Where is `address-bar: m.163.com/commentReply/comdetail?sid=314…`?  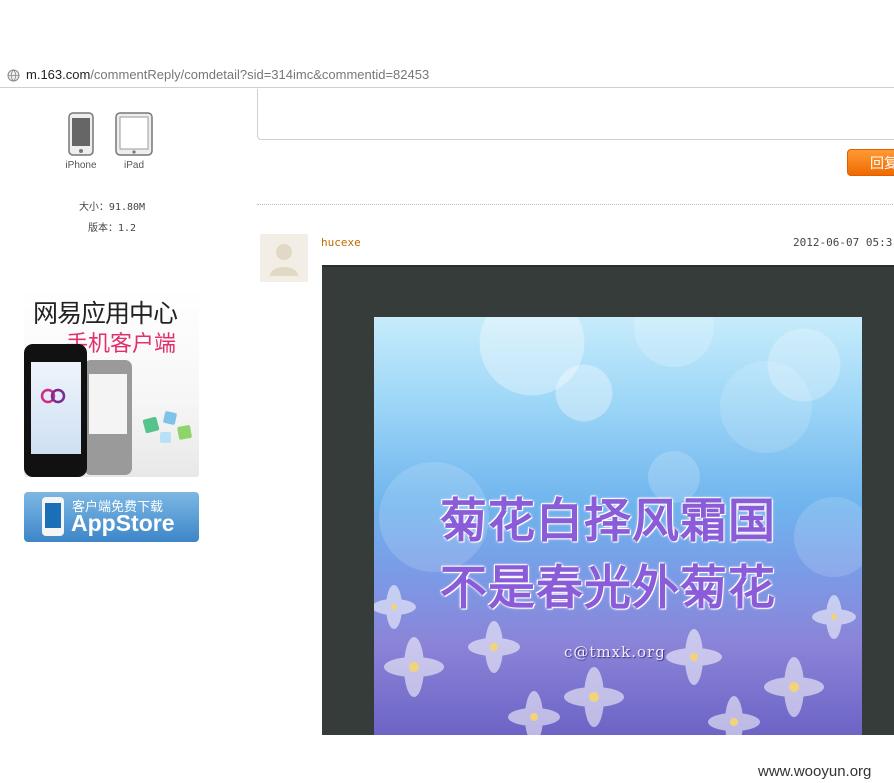 address-bar: m.163.com/commentReply/comdetail?sid=314… is located at coordinates (447, 76).